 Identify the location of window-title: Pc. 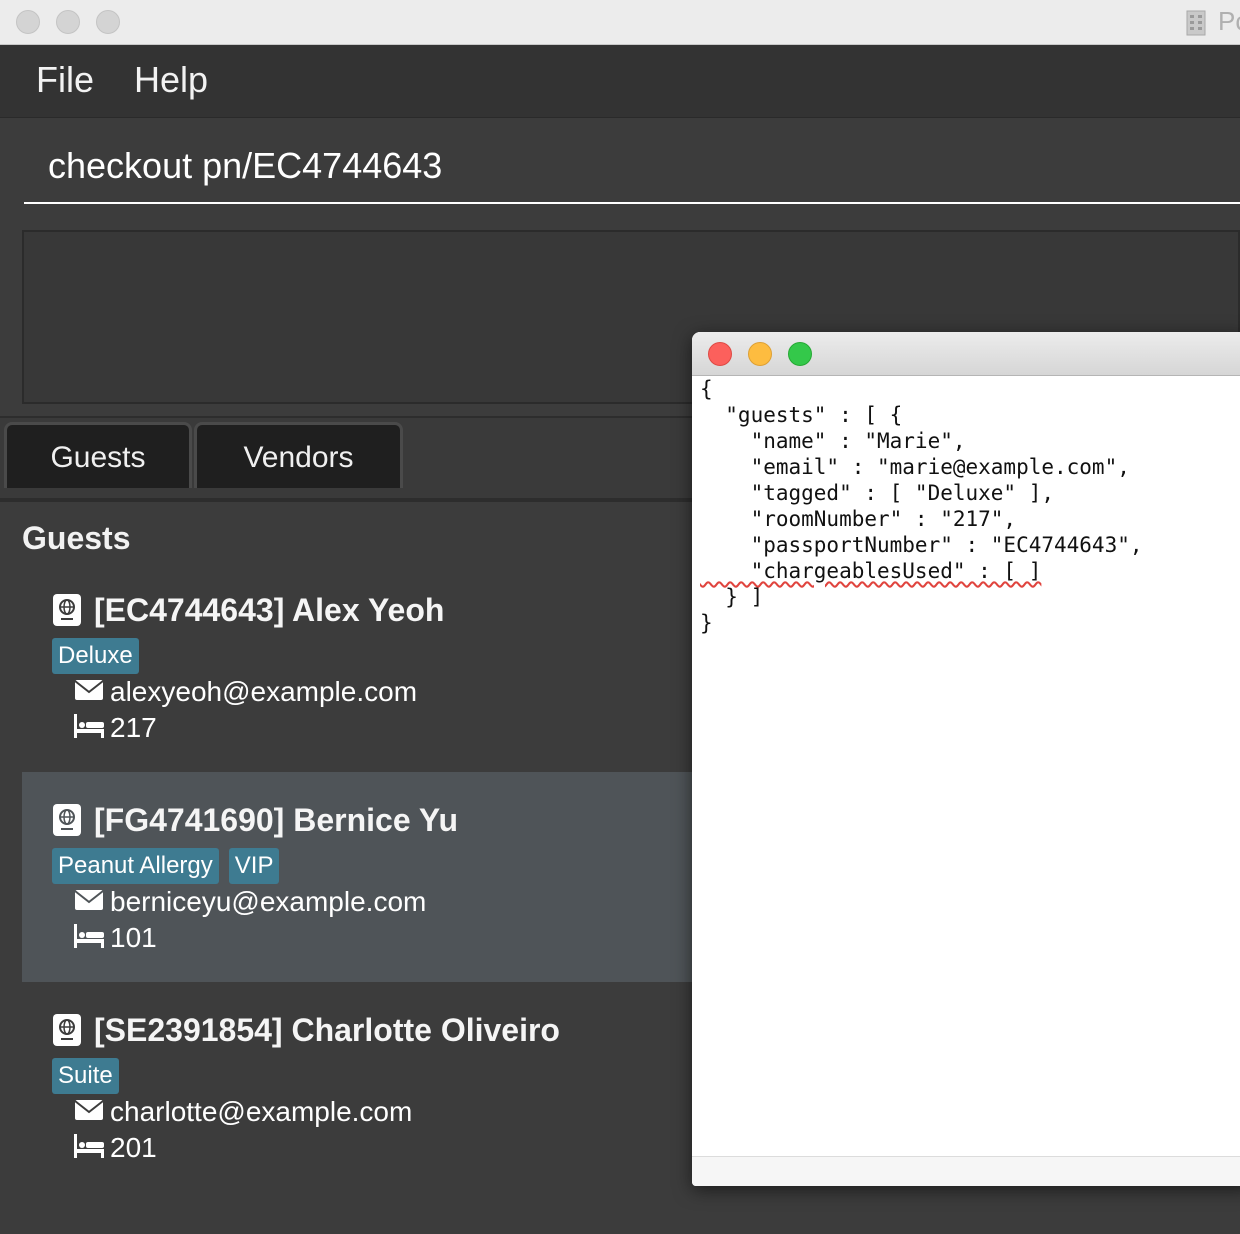
(1229, 21).